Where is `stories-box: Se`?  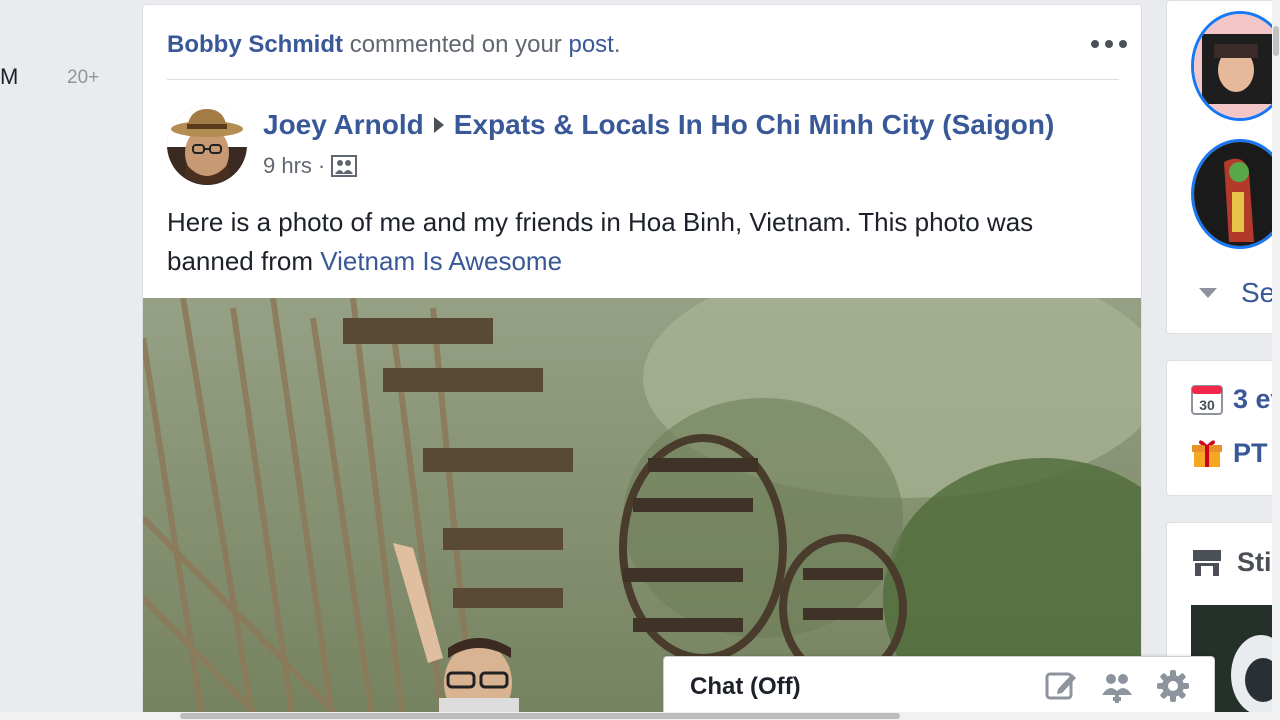
stories-box: Se is located at coordinates (1223, 167).